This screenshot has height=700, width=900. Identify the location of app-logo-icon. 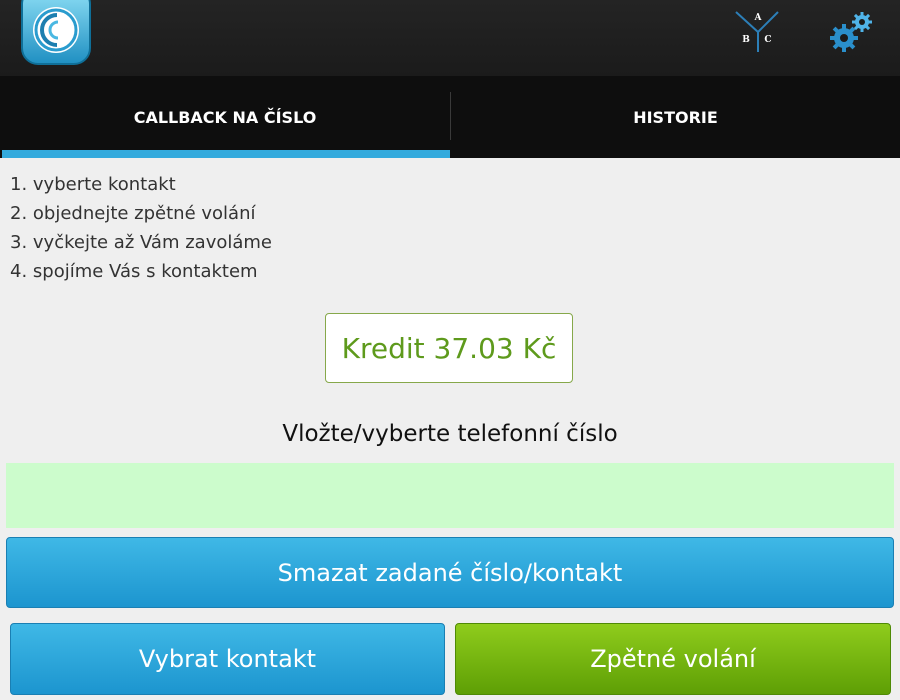
(56, 33).